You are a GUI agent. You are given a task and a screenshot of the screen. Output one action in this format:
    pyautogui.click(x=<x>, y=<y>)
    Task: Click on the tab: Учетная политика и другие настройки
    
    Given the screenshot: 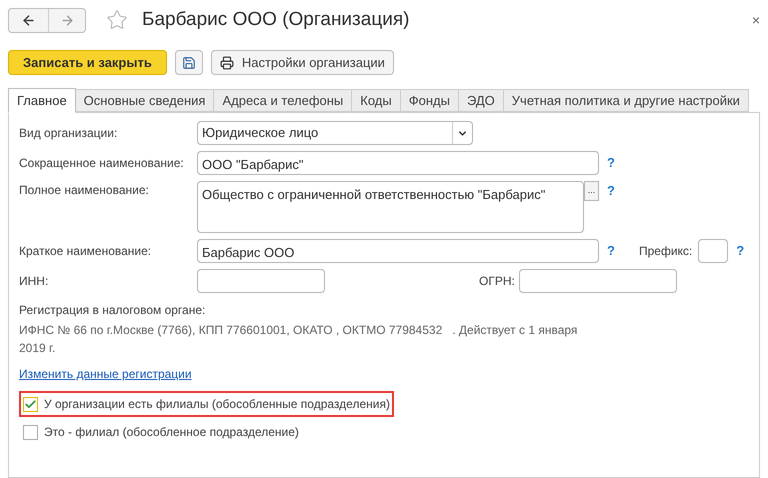 What is the action you would take?
    pyautogui.click(x=626, y=100)
    